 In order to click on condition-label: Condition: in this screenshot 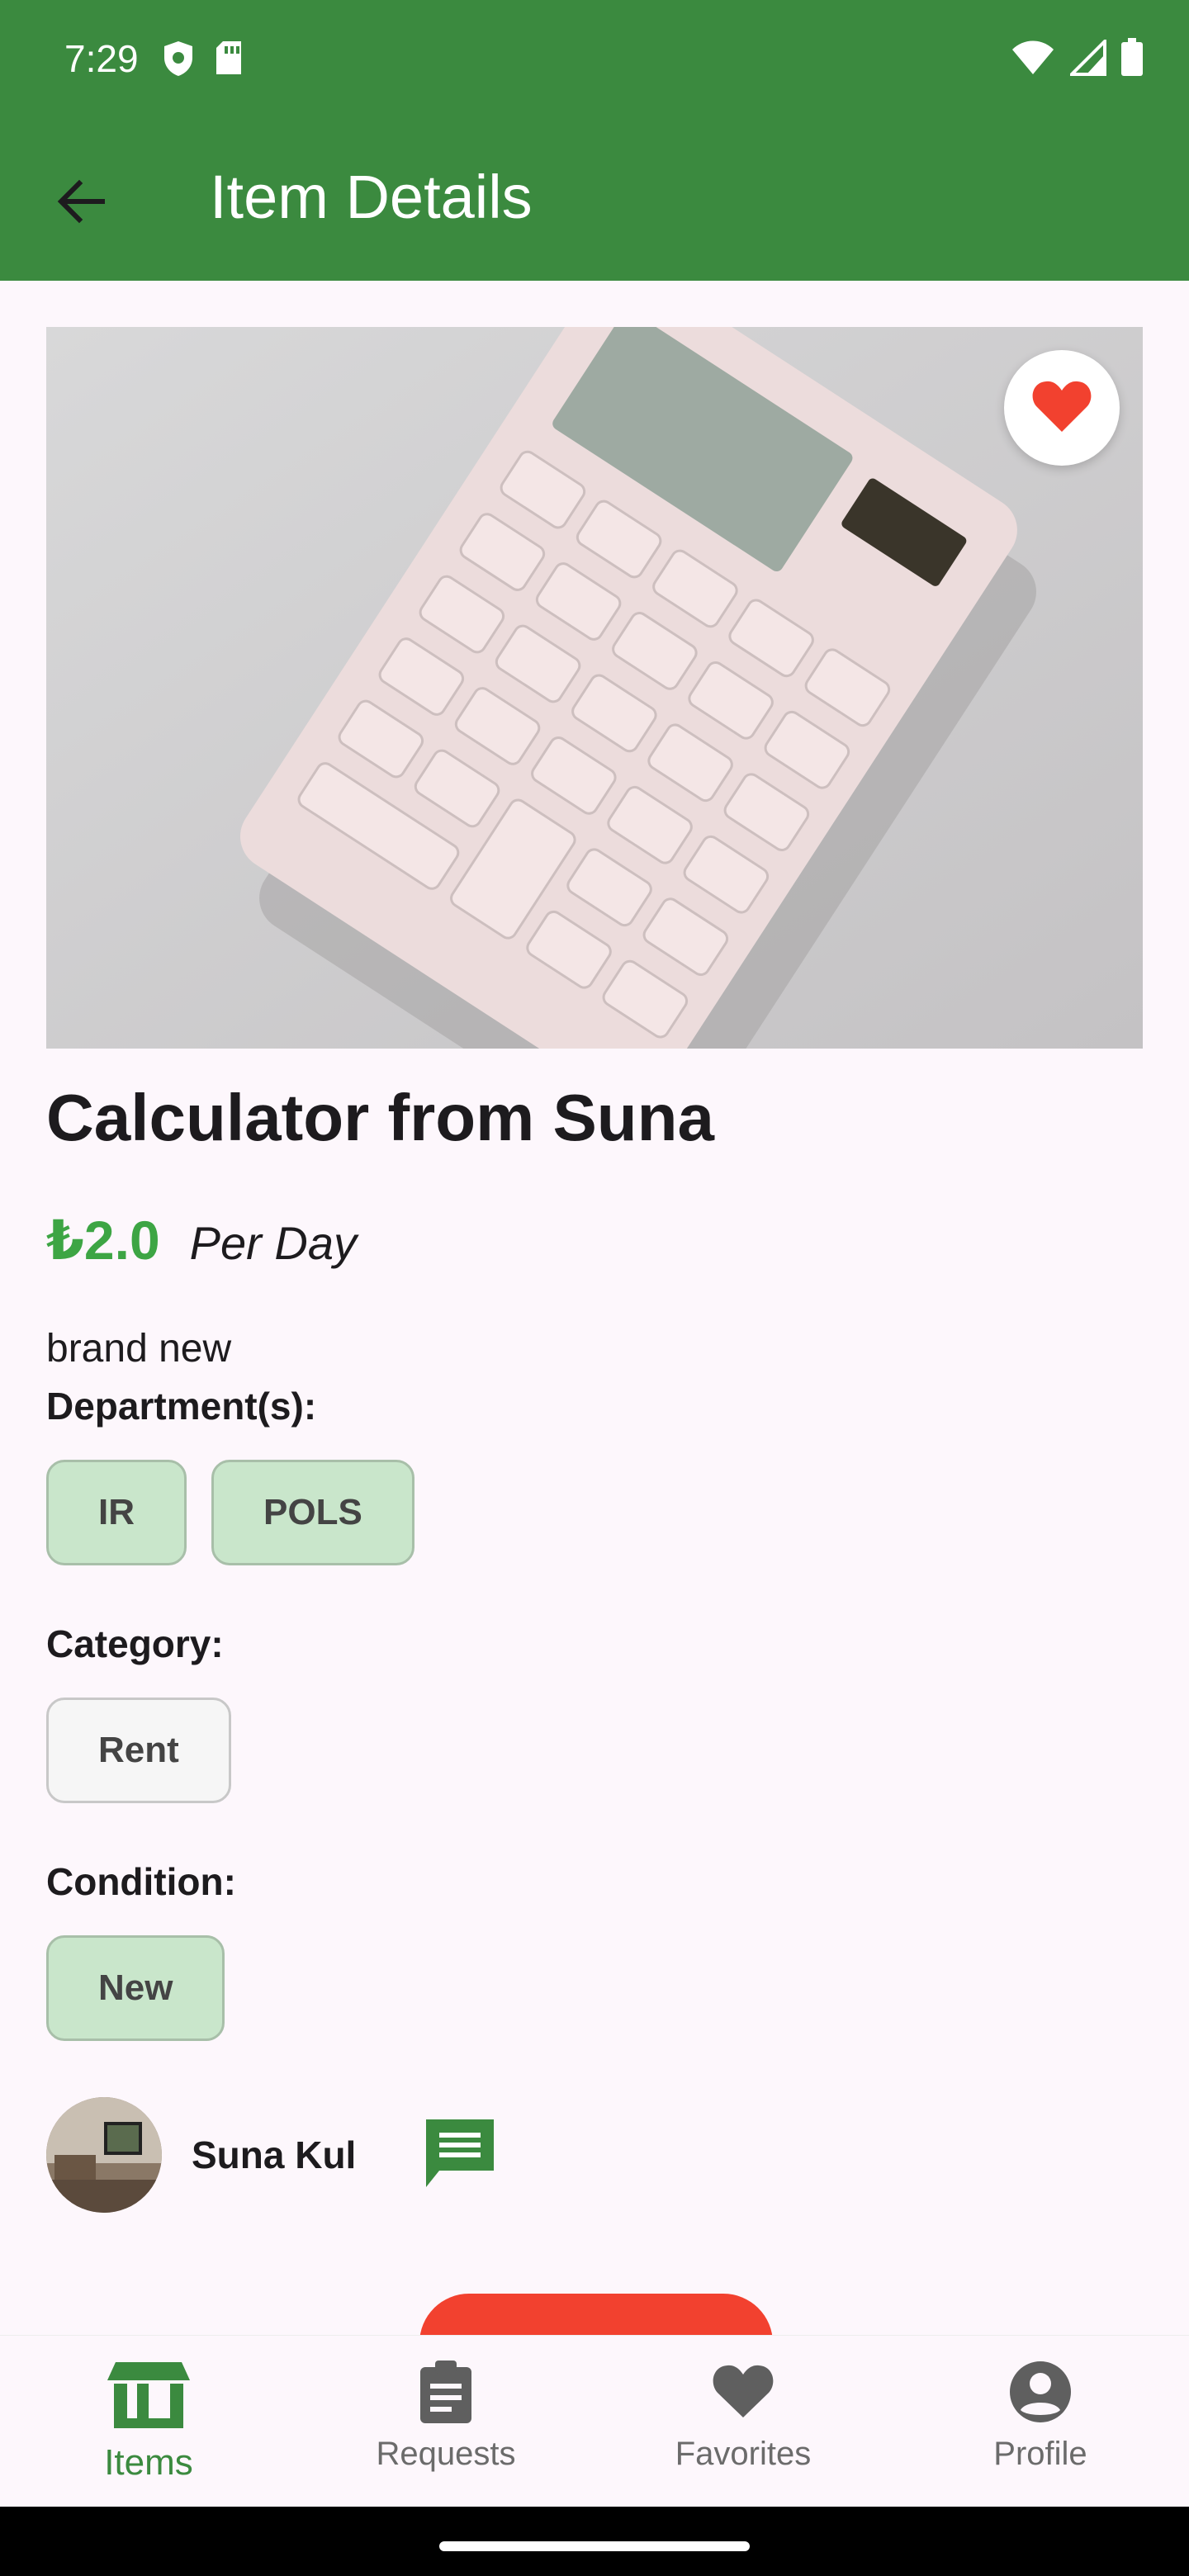, I will do `click(141, 1881)`.